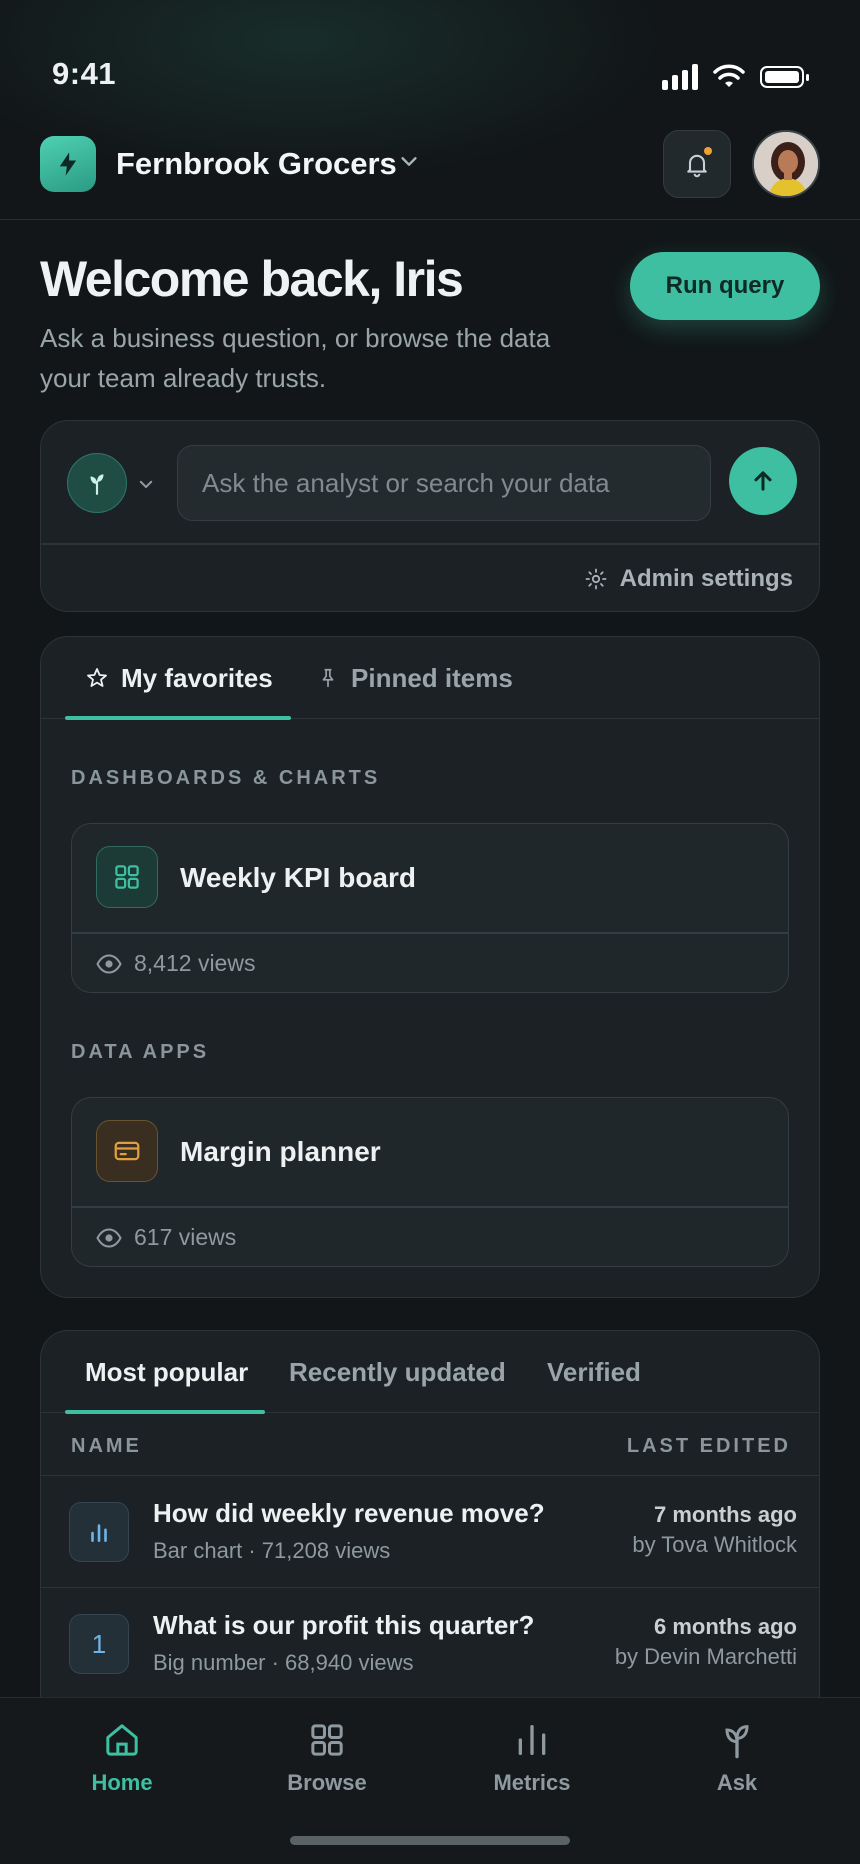 This screenshot has height=1864, width=860. I want to click on nav-label: Home, so click(122, 1782).